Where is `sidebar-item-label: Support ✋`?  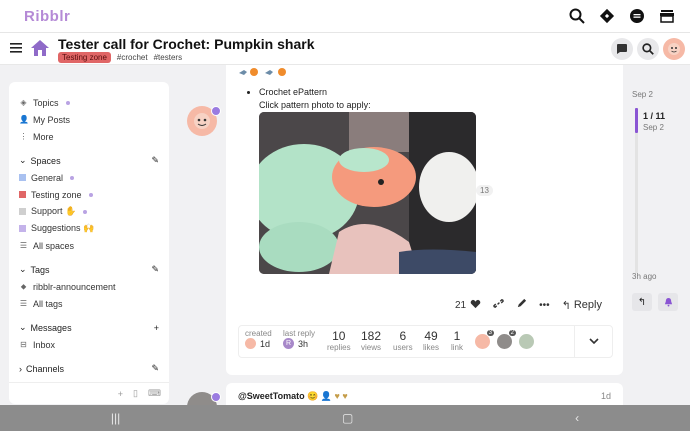 sidebar-item-label: Support ✋ is located at coordinates (54, 211).